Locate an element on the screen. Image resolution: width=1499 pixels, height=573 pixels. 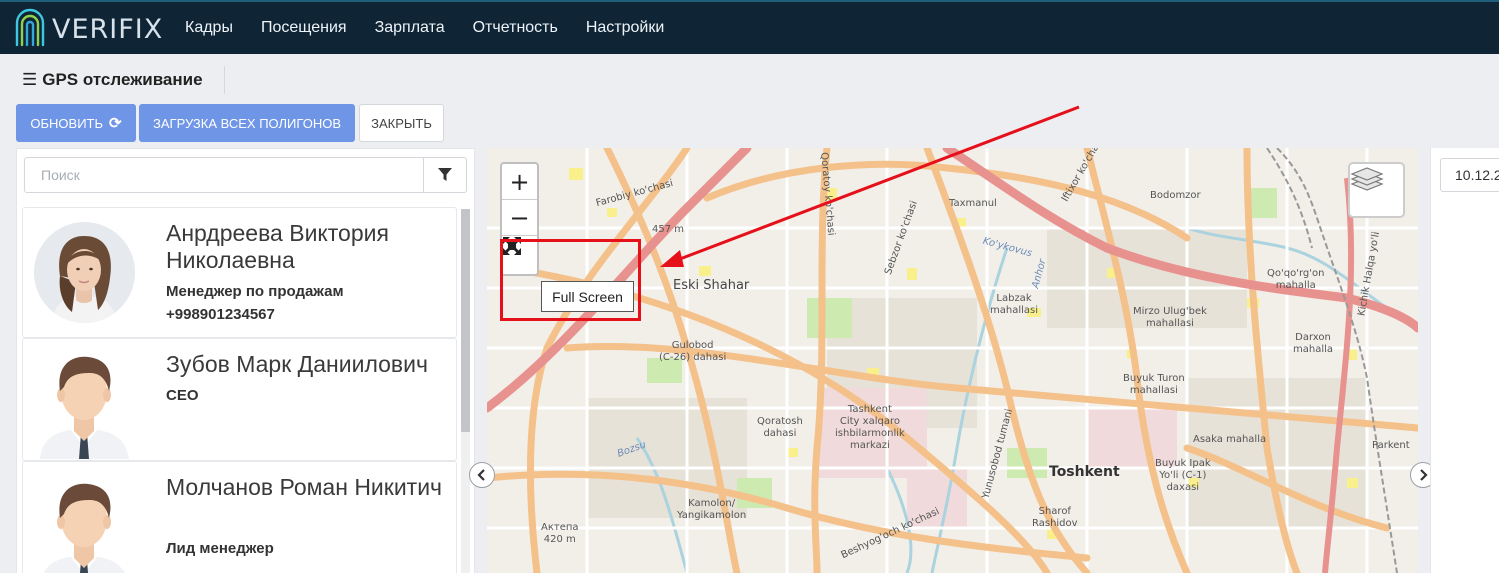
map-layers-button is located at coordinates (1376, 190).